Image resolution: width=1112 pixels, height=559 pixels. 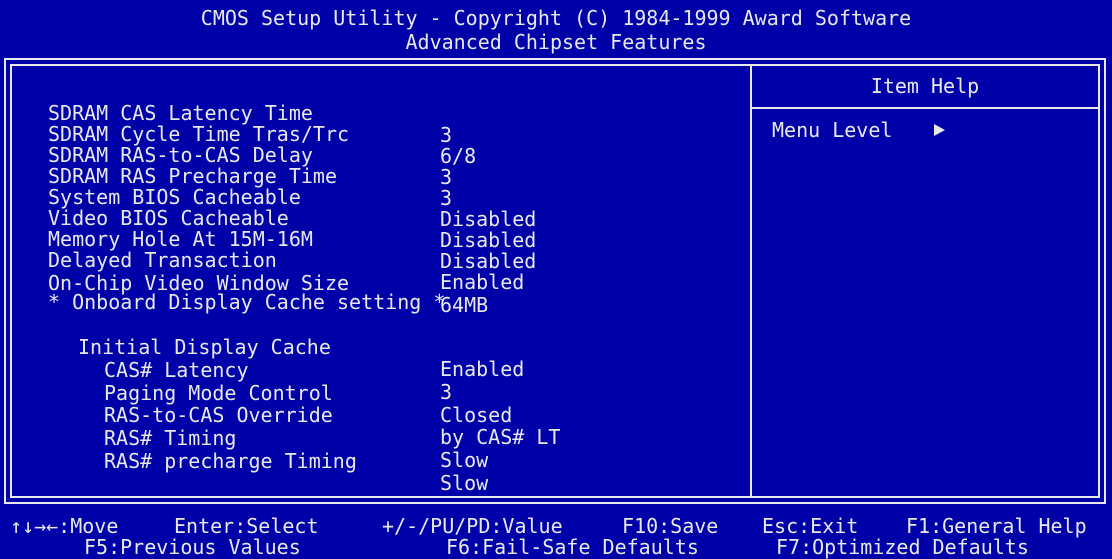 I want to click on setting-value: by CAS# LT, so click(x=500, y=437).